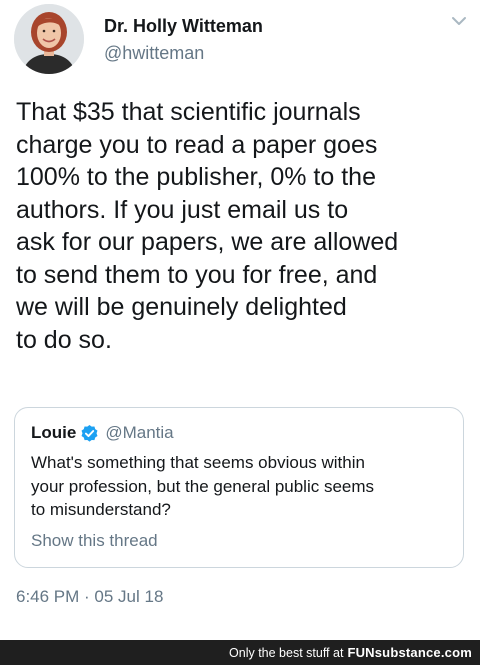 This screenshot has height=665, width=480. Describe the element at coordinates (154, 53) in the screenshot. I see `author-handle: @hwitteman` at that location.